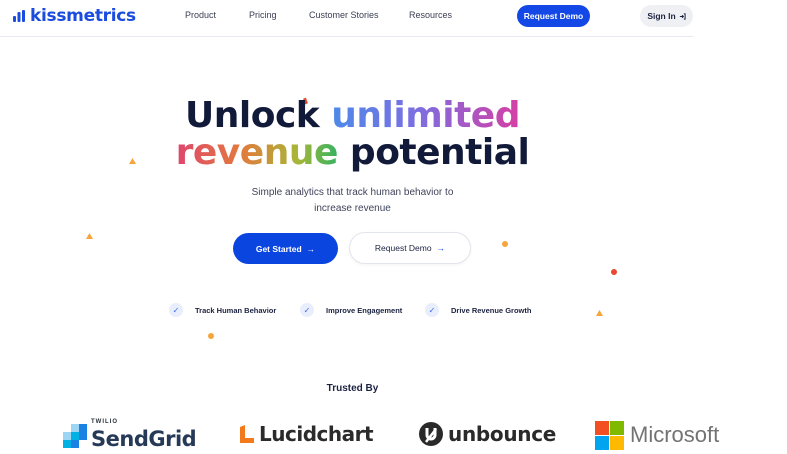 The width and height of the screenshot is (787, 454). What do you see at coordinates (252, 115) in the screenshot?
I see `hero-title-word: Unlock` at bounding box center [252, 115].